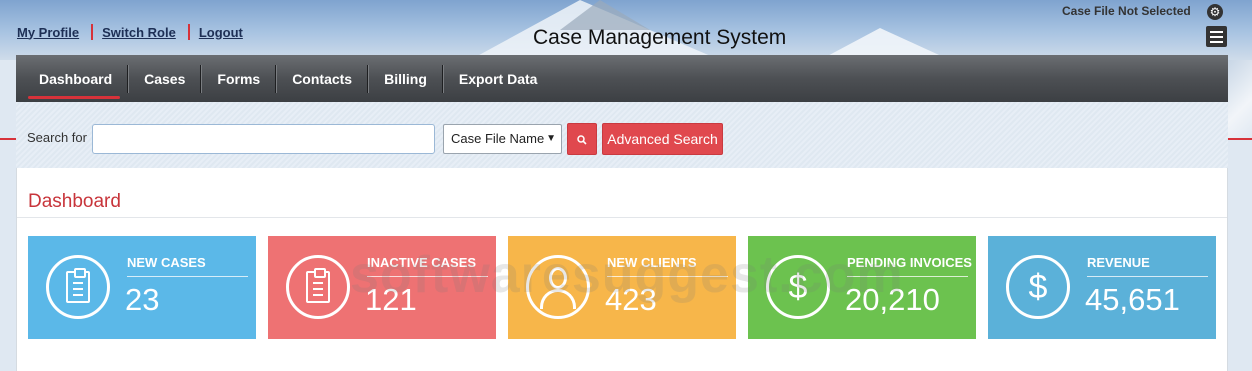 The image size is (1252, 371). Describe the element at coordinates (1118, 262) in the screenshot. I see `card-label: REVENUE` at that location.